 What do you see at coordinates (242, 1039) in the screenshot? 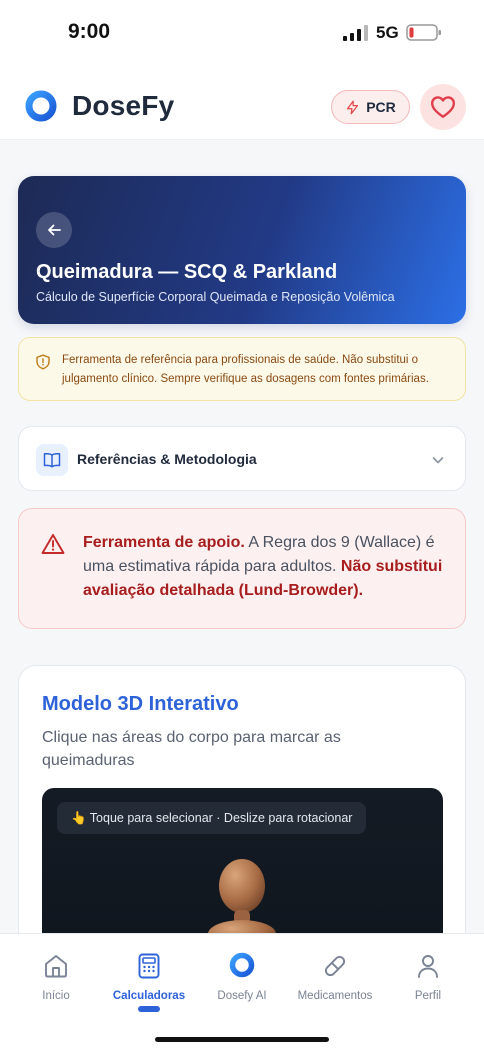
I see `home-indicator` at bounding box center [242, 1039].